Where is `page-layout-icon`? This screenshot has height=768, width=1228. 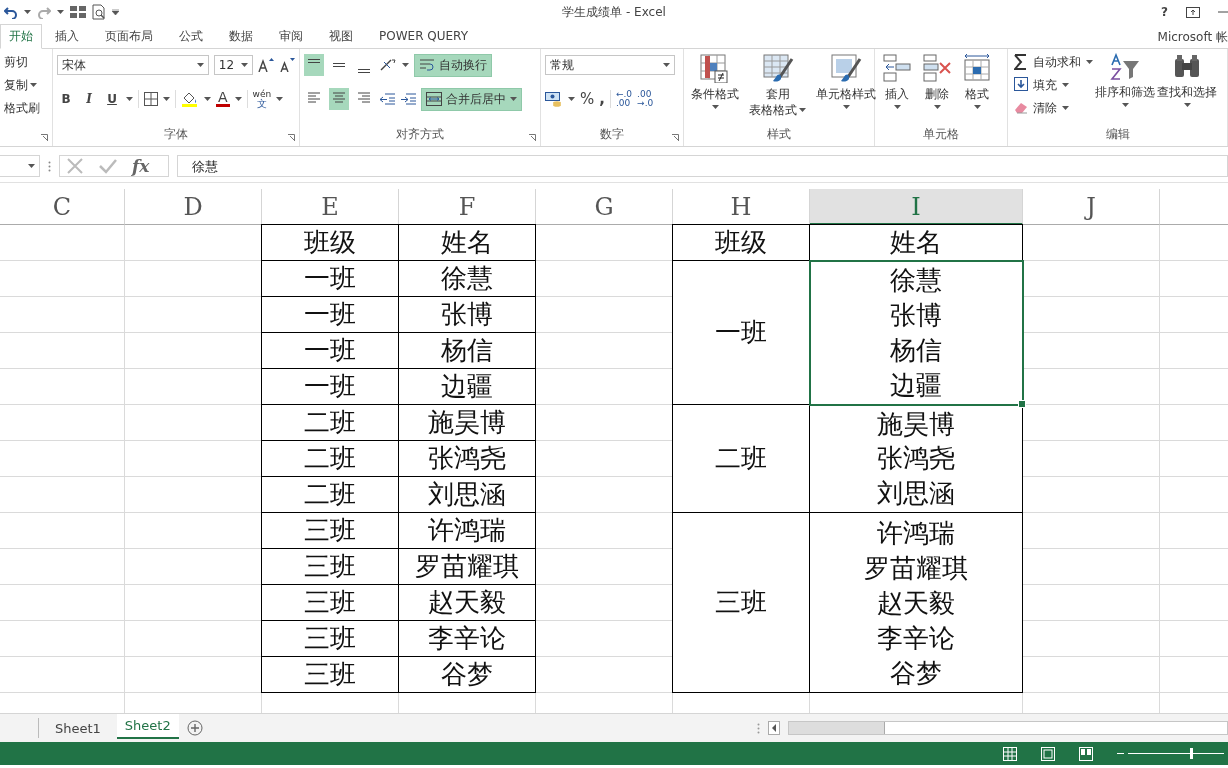
page-layout-icon is located at coordinates (1048, 753).